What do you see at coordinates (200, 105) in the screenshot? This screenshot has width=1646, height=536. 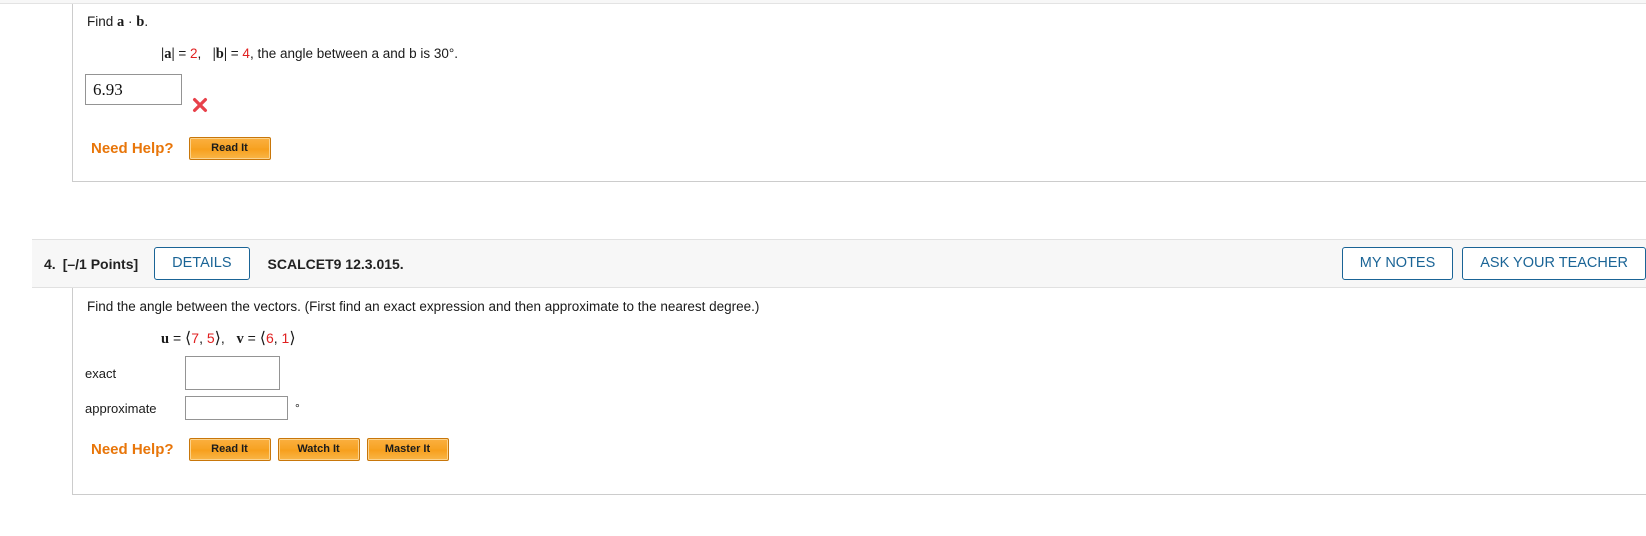 I see `red-x-icon` at bounding box center [200, 105].